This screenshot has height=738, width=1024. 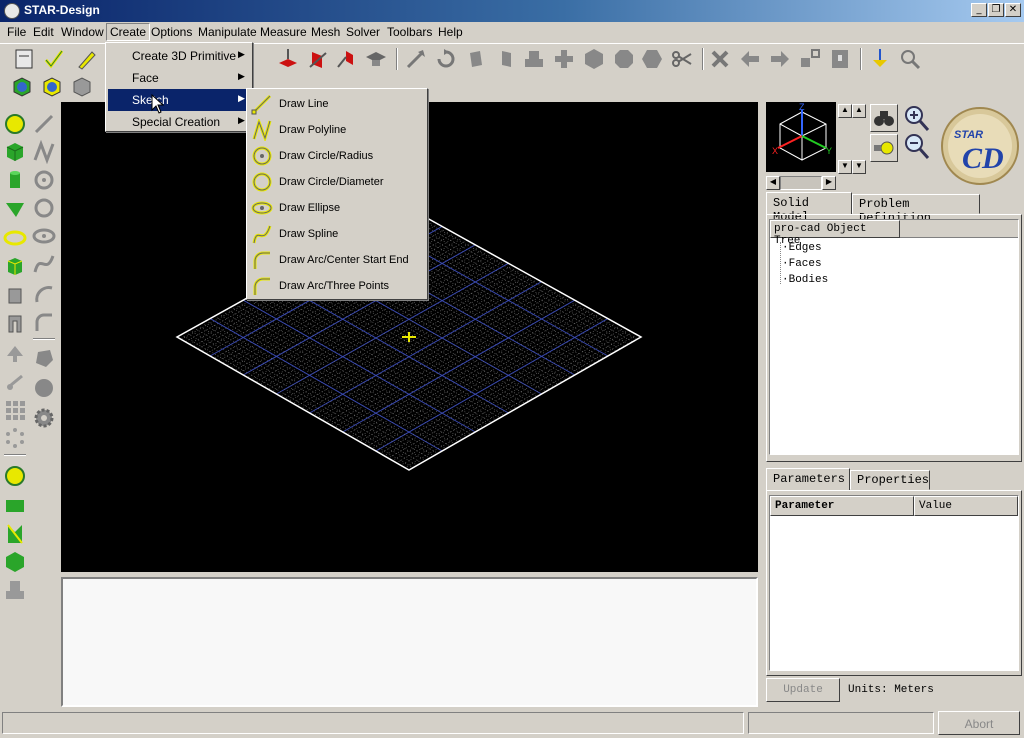 What do you see at coordinates (894, 583) in the screenshot?
I see `parameters-table: Parameter Value` at bounding box center [894, 583].